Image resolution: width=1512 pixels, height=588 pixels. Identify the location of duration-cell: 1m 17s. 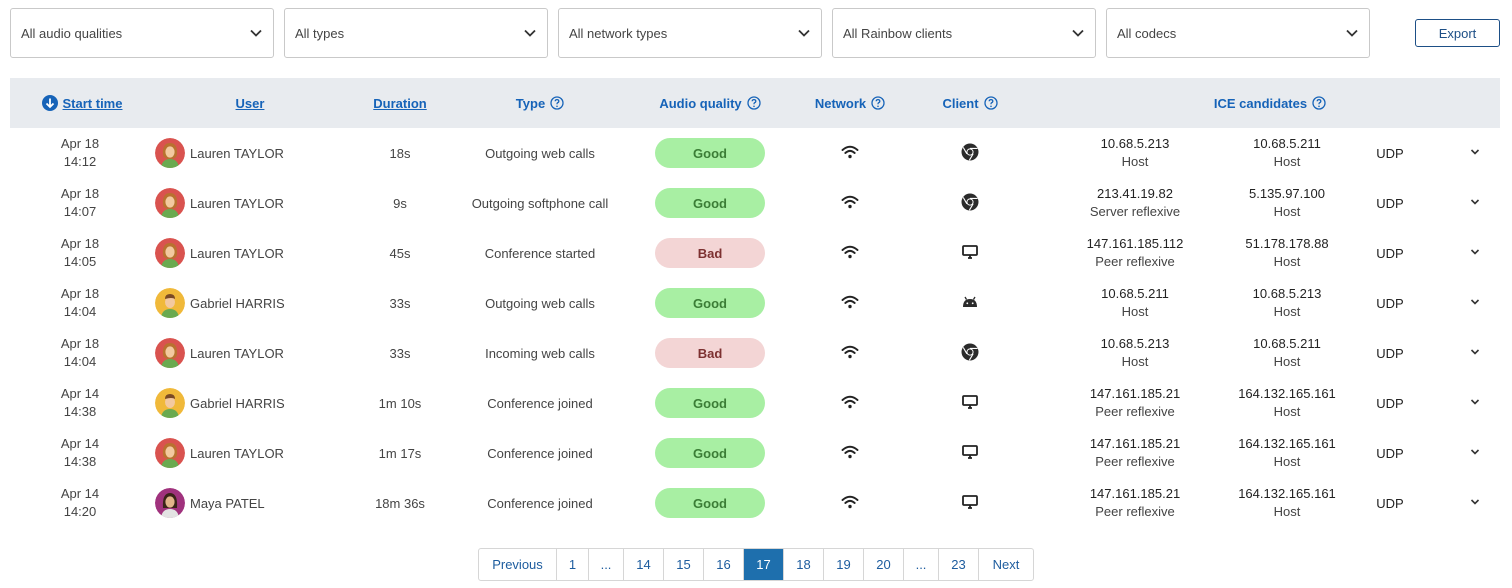
(400, 453).